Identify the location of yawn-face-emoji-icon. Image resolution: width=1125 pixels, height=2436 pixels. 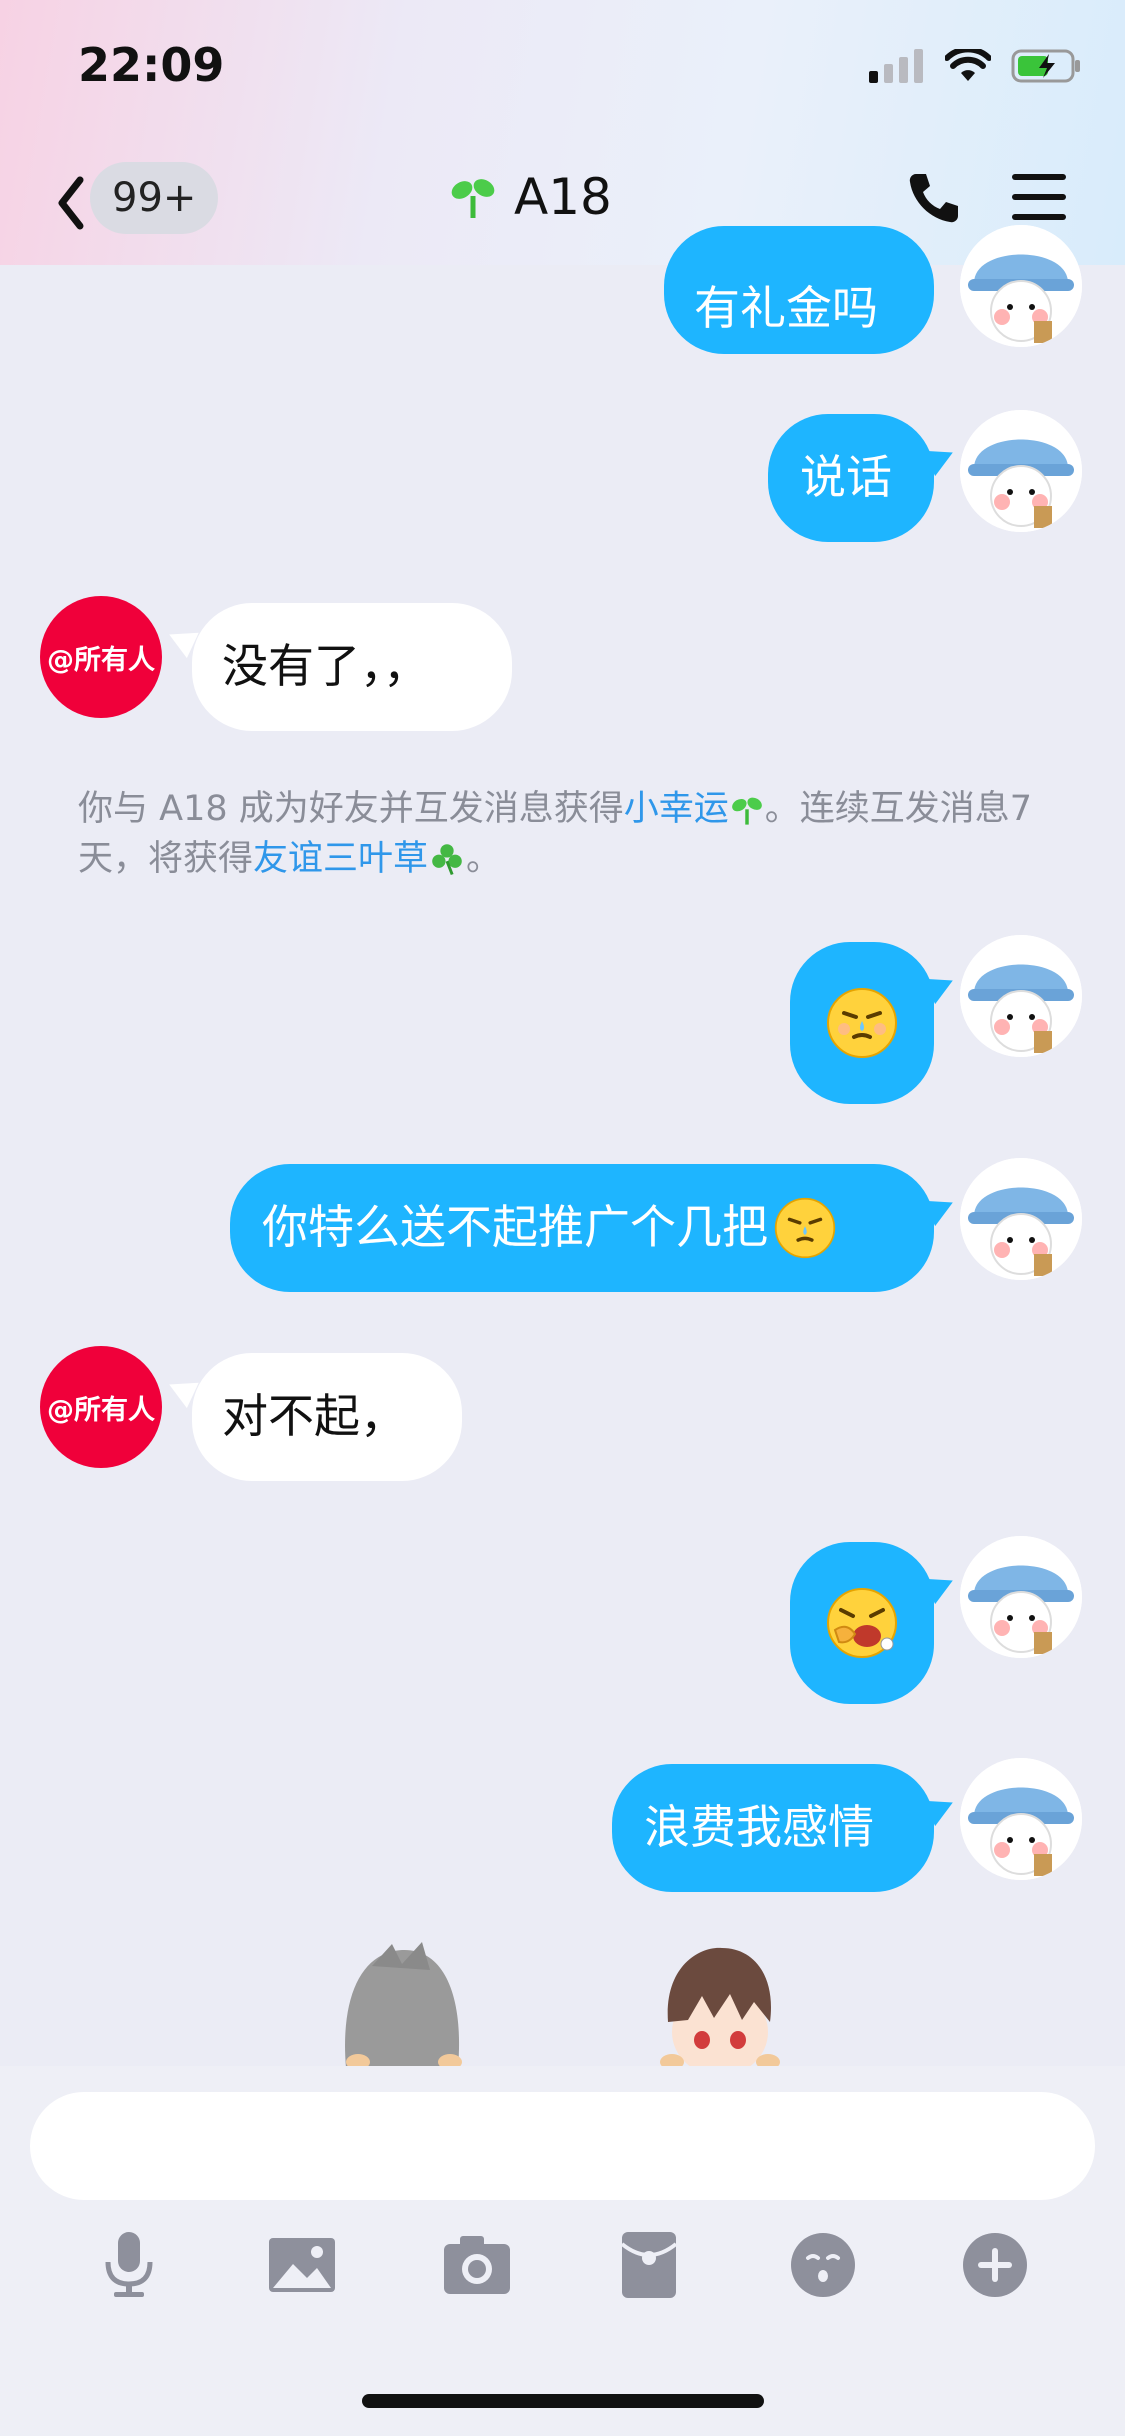
(862, 1623).